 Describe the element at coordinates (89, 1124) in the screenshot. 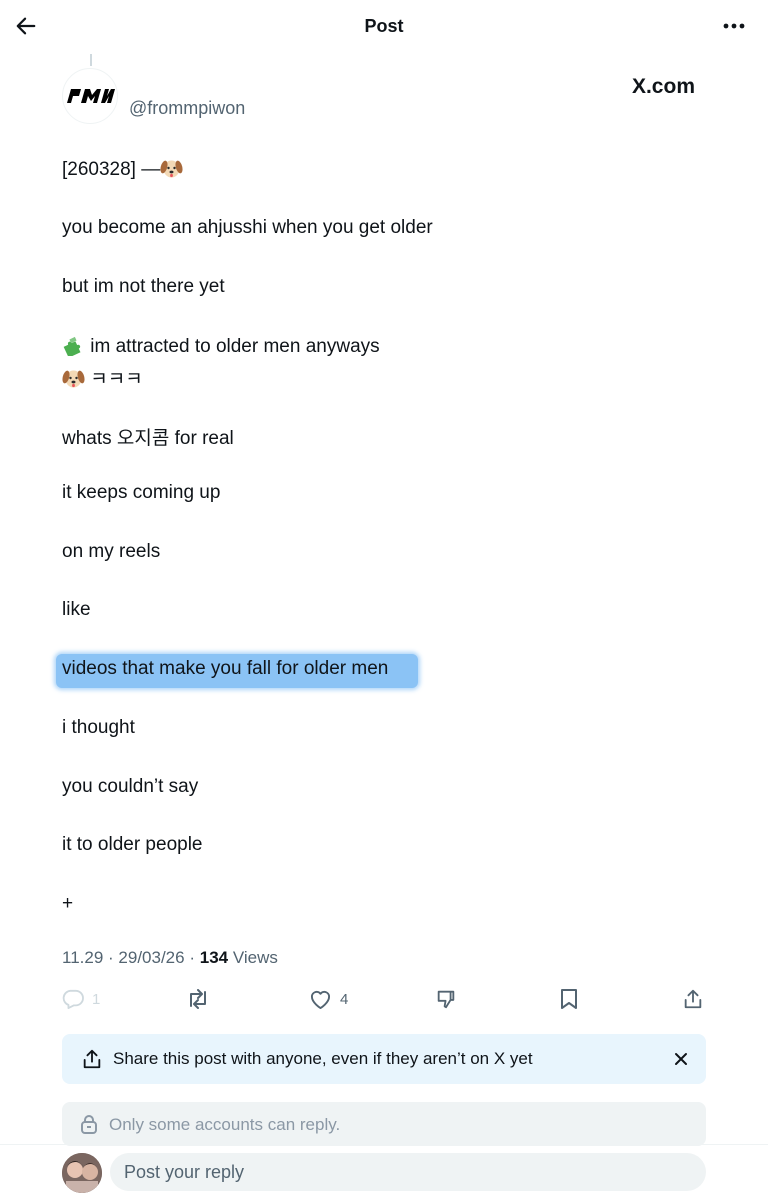

I see `lock-icon` at that location.